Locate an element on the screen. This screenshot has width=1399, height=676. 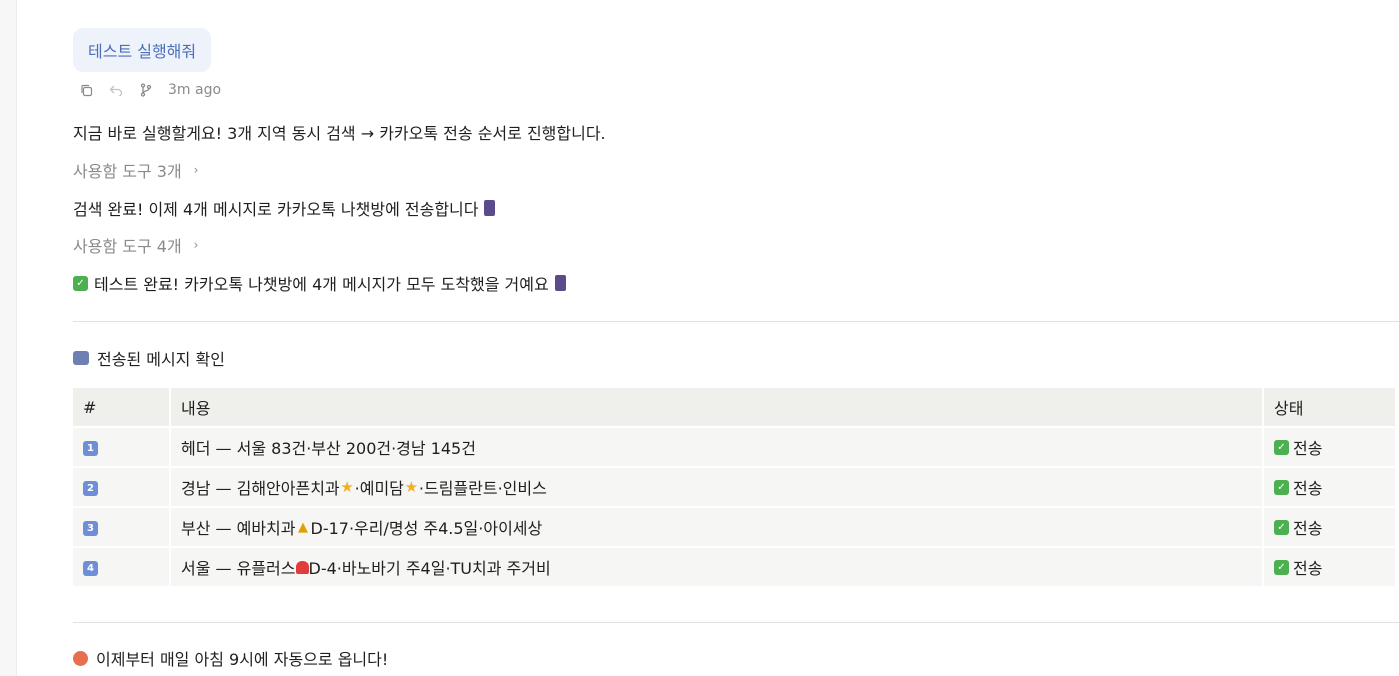
row-content-cell: 경남 — 김해안아픈치과 ★ ·예미담 ★ ·드림플란트·인비스 is located at coordinates (716, 487).